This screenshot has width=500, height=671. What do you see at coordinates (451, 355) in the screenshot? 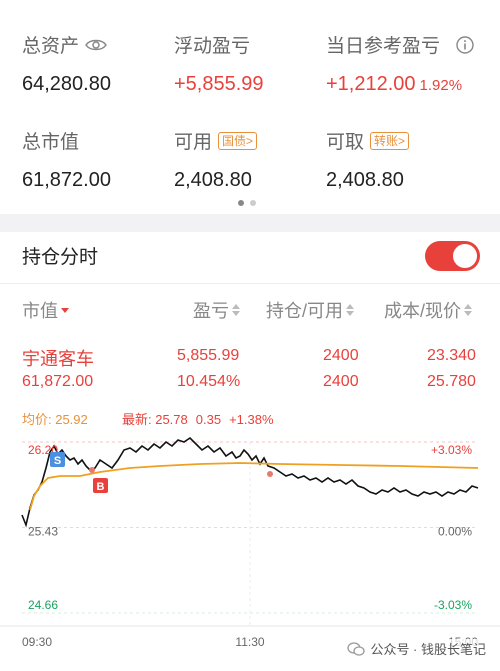
I see `position-cost: 23.340` at bounding box center [451, 355].